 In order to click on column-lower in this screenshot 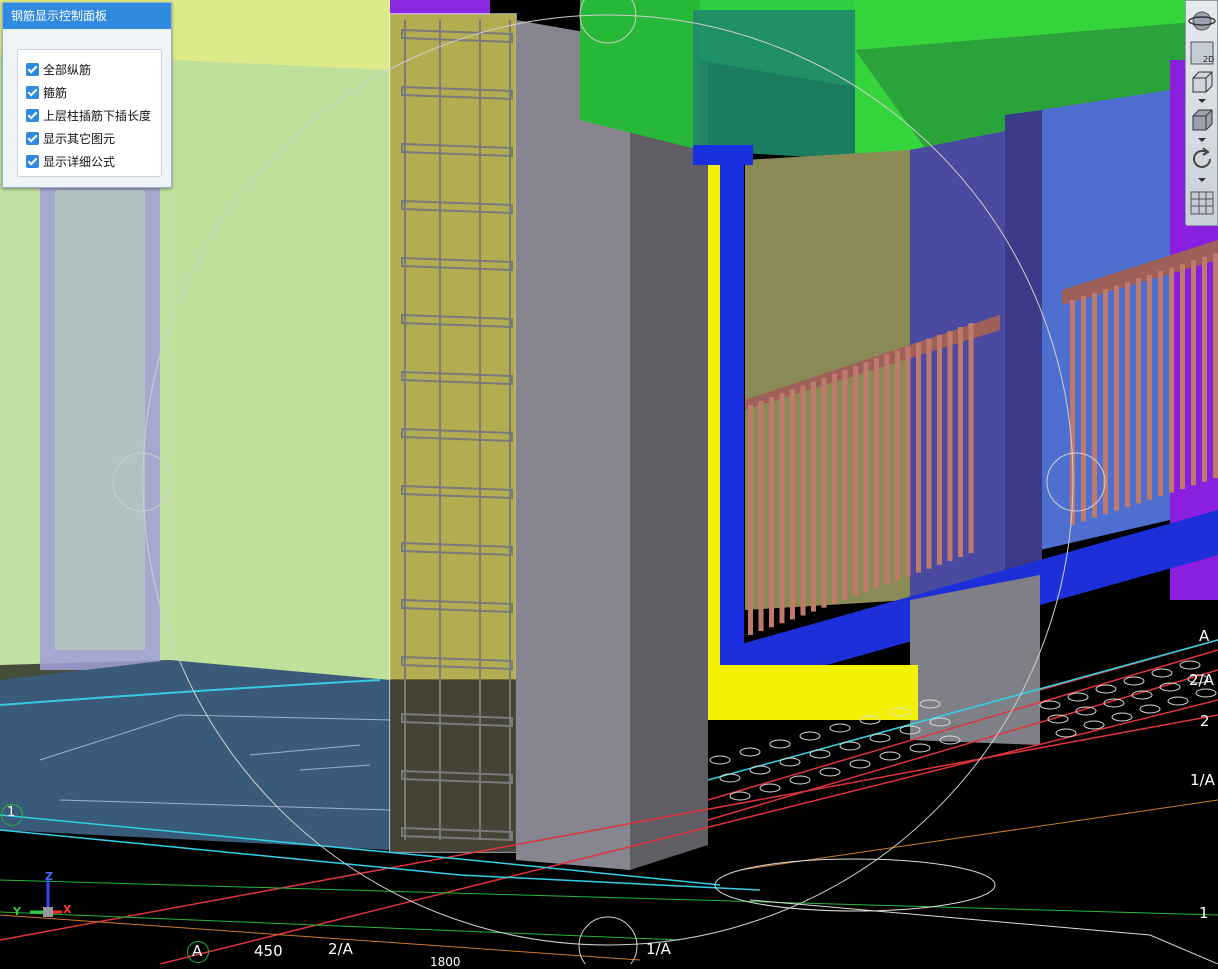, I will do `click(453, 766)`.